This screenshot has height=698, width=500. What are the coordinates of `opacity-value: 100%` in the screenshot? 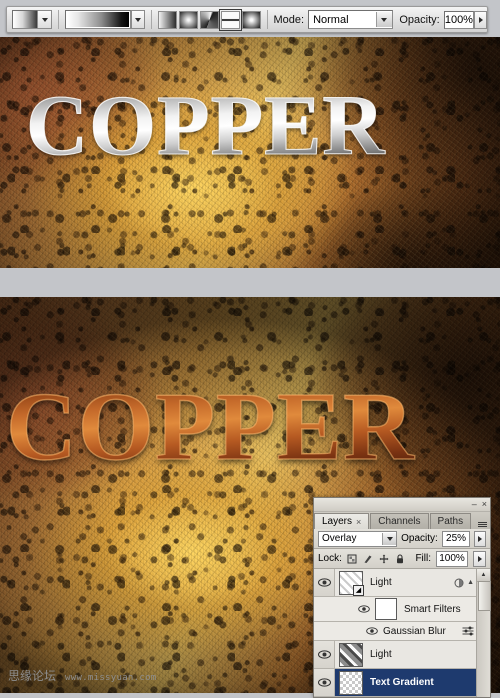 It's located at (458, 19).